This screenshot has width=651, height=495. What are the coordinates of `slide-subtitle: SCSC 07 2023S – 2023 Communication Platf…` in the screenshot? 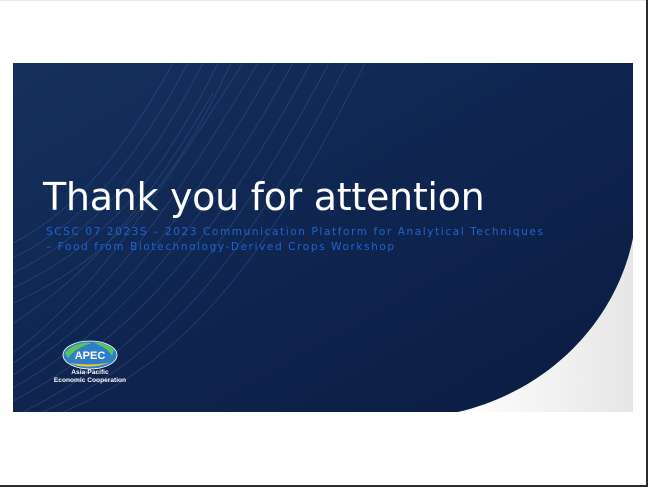 It's located at (326, 240).